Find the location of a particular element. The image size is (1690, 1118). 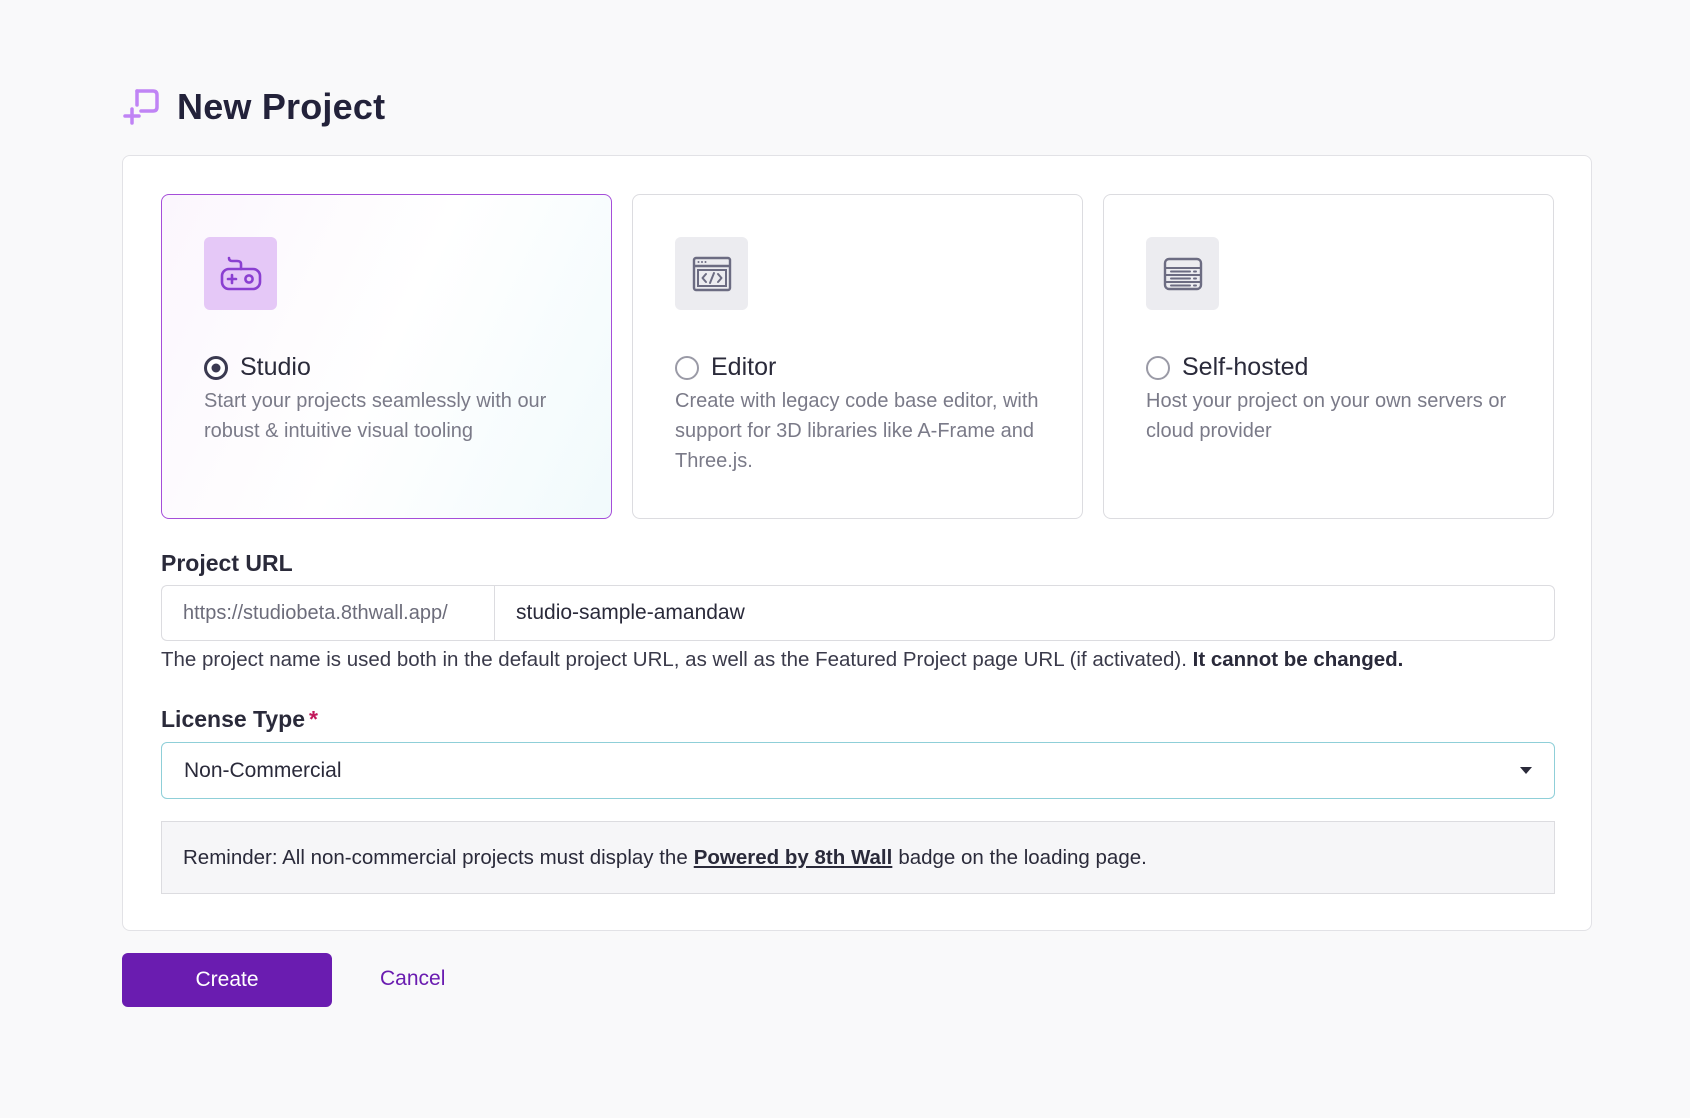

reminder-text-after: badge on the loading page. is located at coordinates (1022, 857).